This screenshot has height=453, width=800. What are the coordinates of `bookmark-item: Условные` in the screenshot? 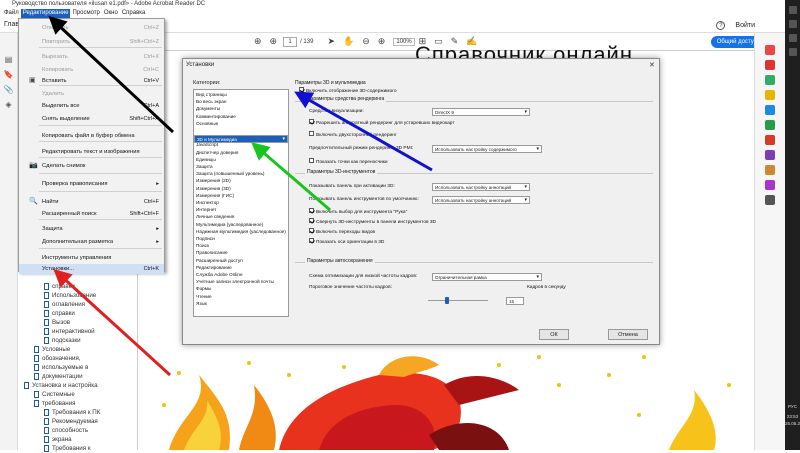 It's located at (52, 350).